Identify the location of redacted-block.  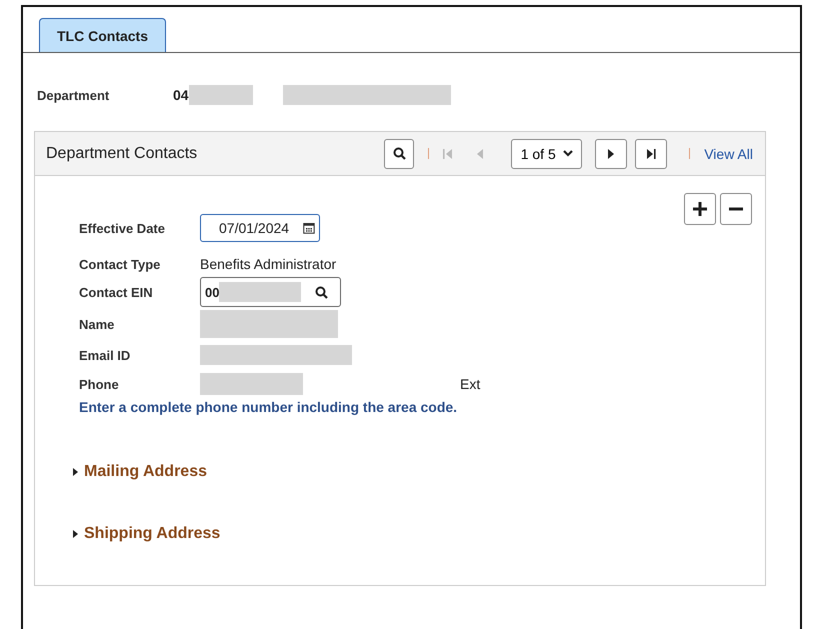
(220, 95).